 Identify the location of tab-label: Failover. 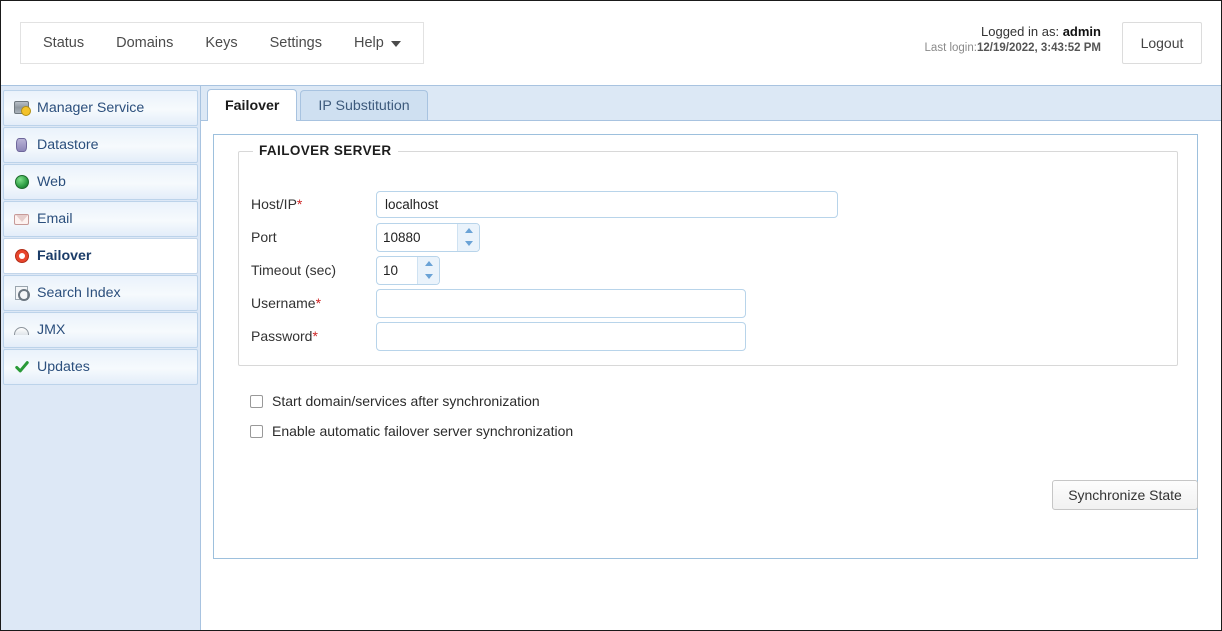
(252, 105).